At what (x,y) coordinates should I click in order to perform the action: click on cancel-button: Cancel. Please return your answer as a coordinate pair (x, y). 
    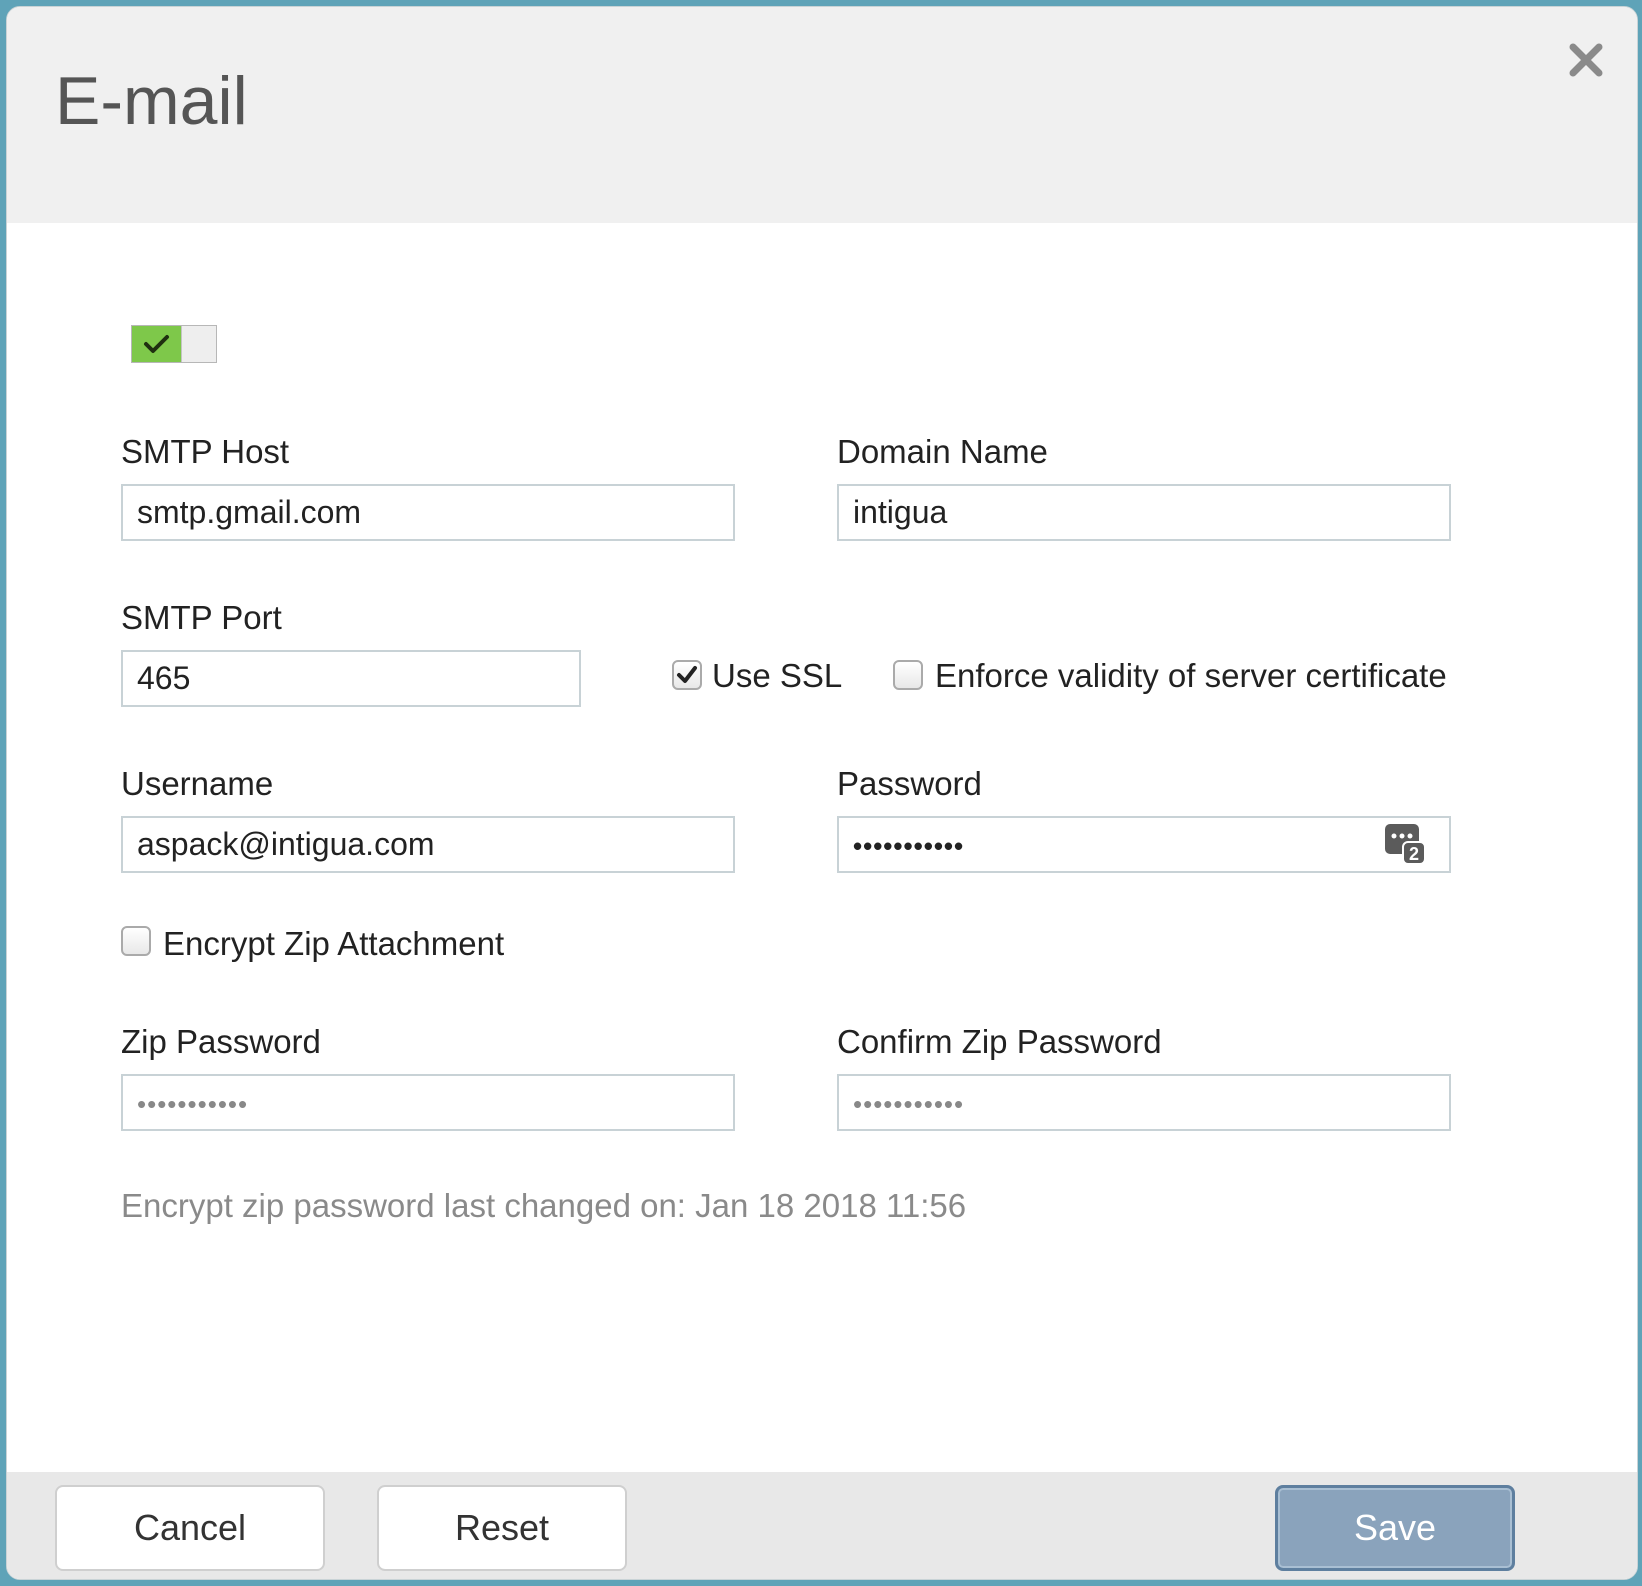
    Looking at the image, I should click on (190, 1528).